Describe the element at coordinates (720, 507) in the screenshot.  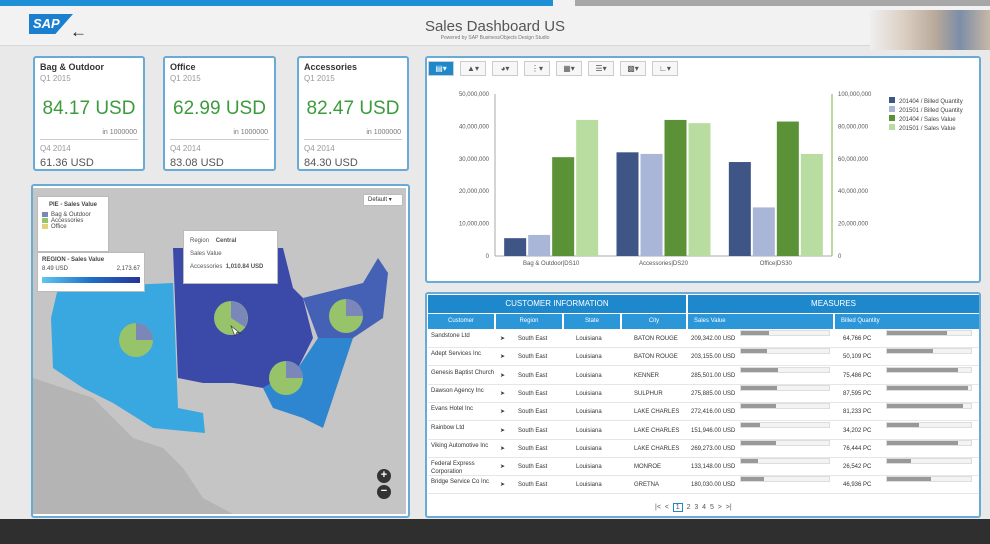
I see `pager-next: >` at that location.